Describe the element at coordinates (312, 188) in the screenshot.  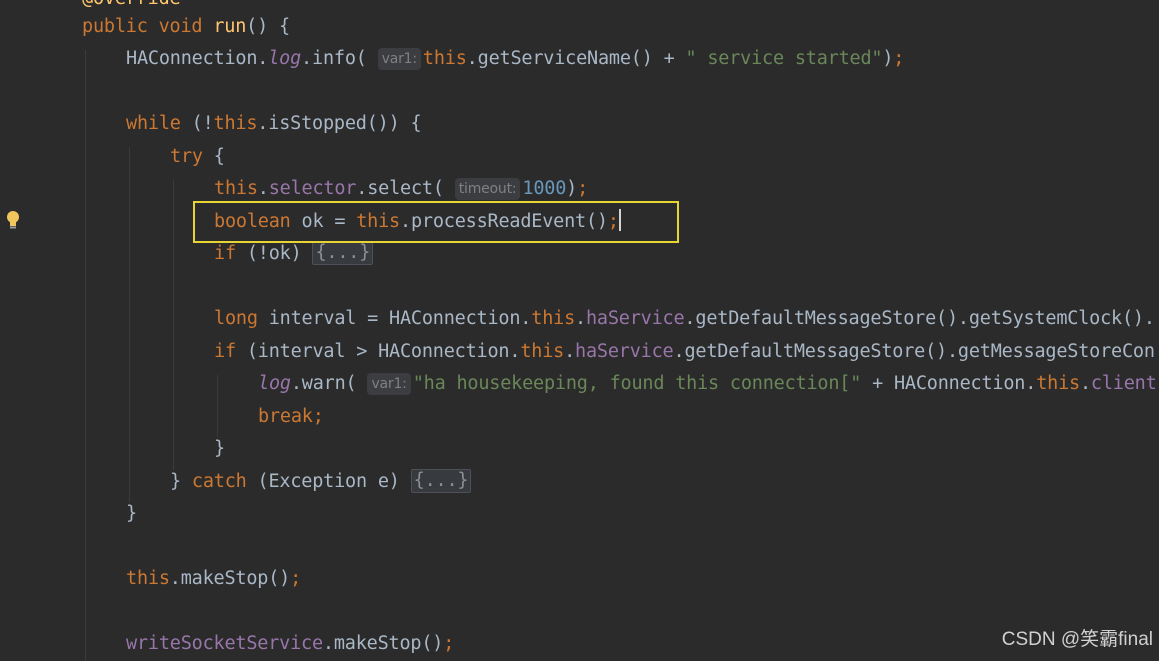
I see `field: selector` at that location.